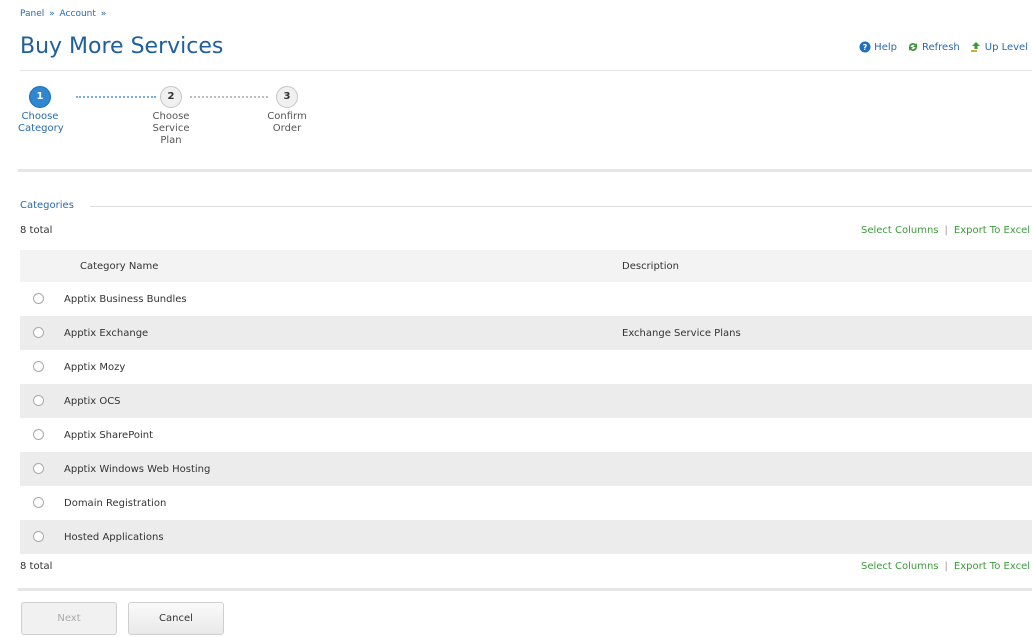  I want to click on header-description: Description, so click(826, 266).